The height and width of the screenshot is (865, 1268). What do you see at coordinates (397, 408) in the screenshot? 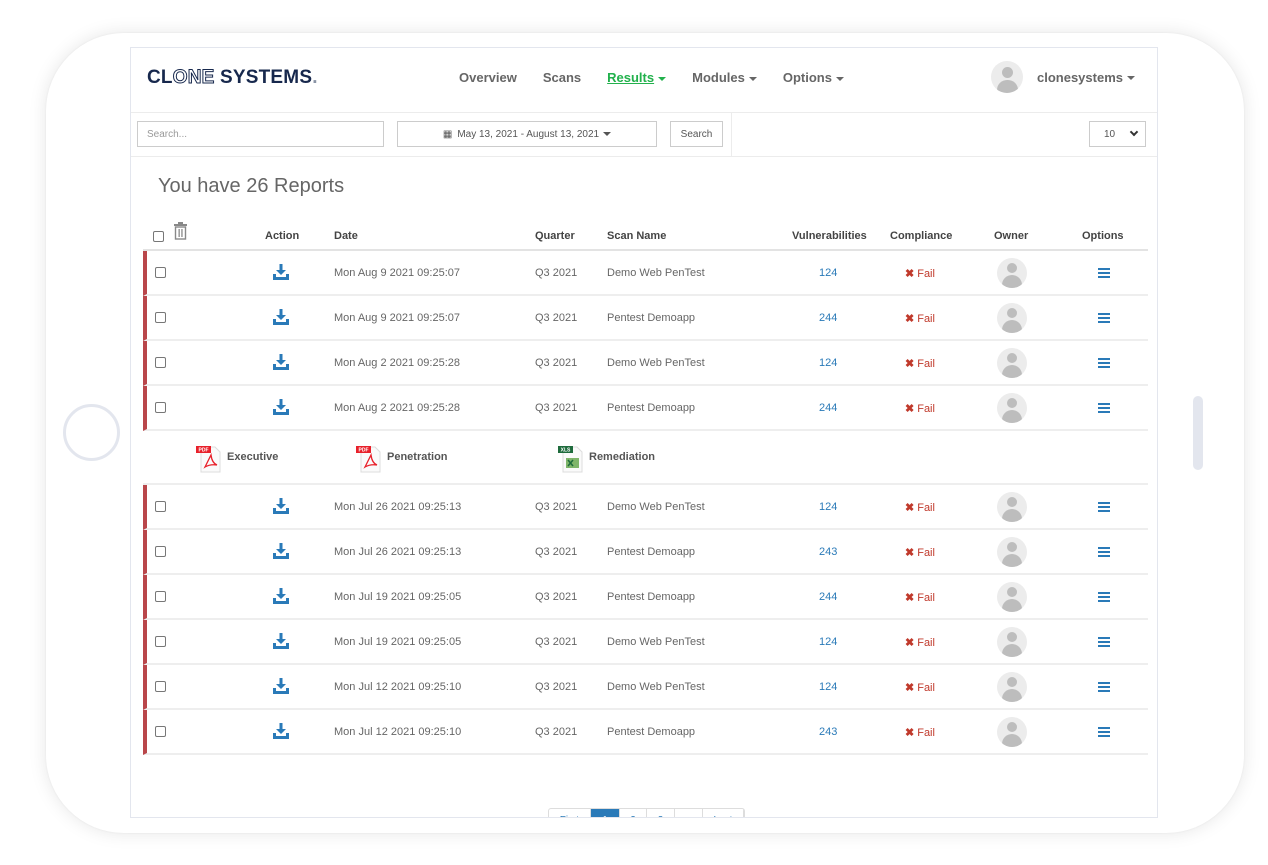
I see `cell-date: Mon Aug 2 2021 09:25:28` at bounding box center [397, 408].